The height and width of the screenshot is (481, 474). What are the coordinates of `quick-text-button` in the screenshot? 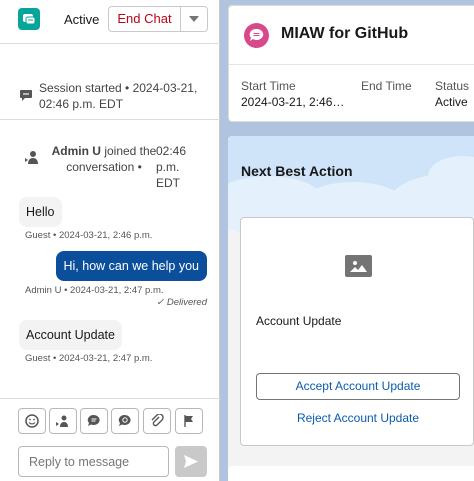 It's located at (94, 421).